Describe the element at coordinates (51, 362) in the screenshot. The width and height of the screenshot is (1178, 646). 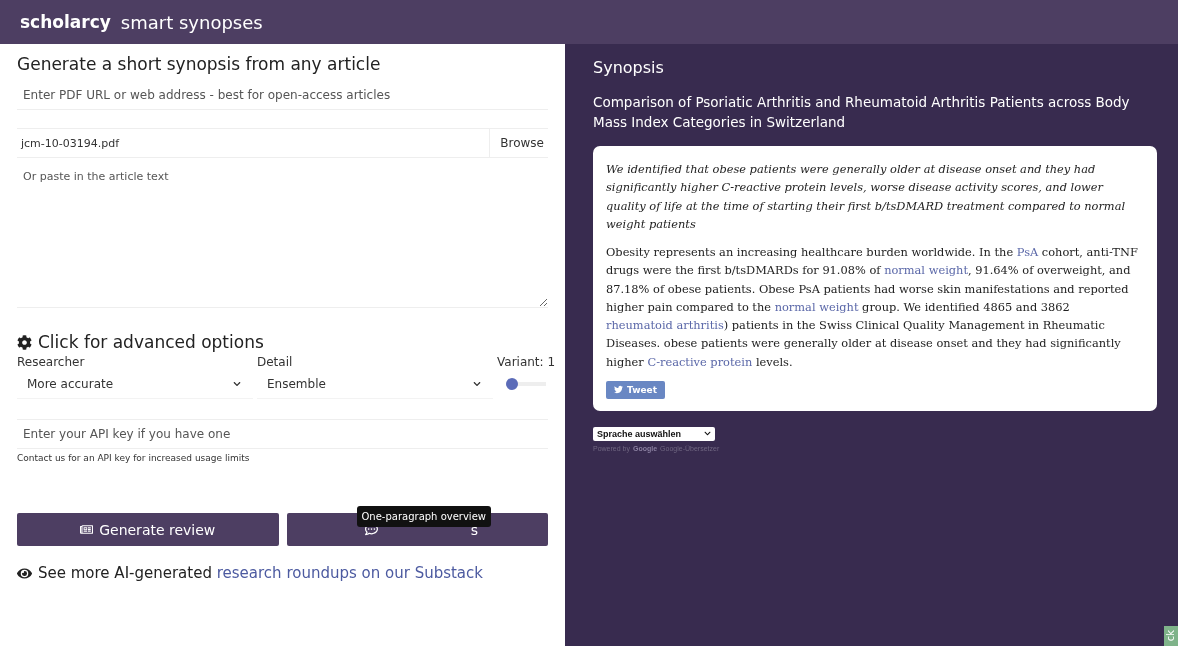
I see `researcher-label: Researcher` at that location.